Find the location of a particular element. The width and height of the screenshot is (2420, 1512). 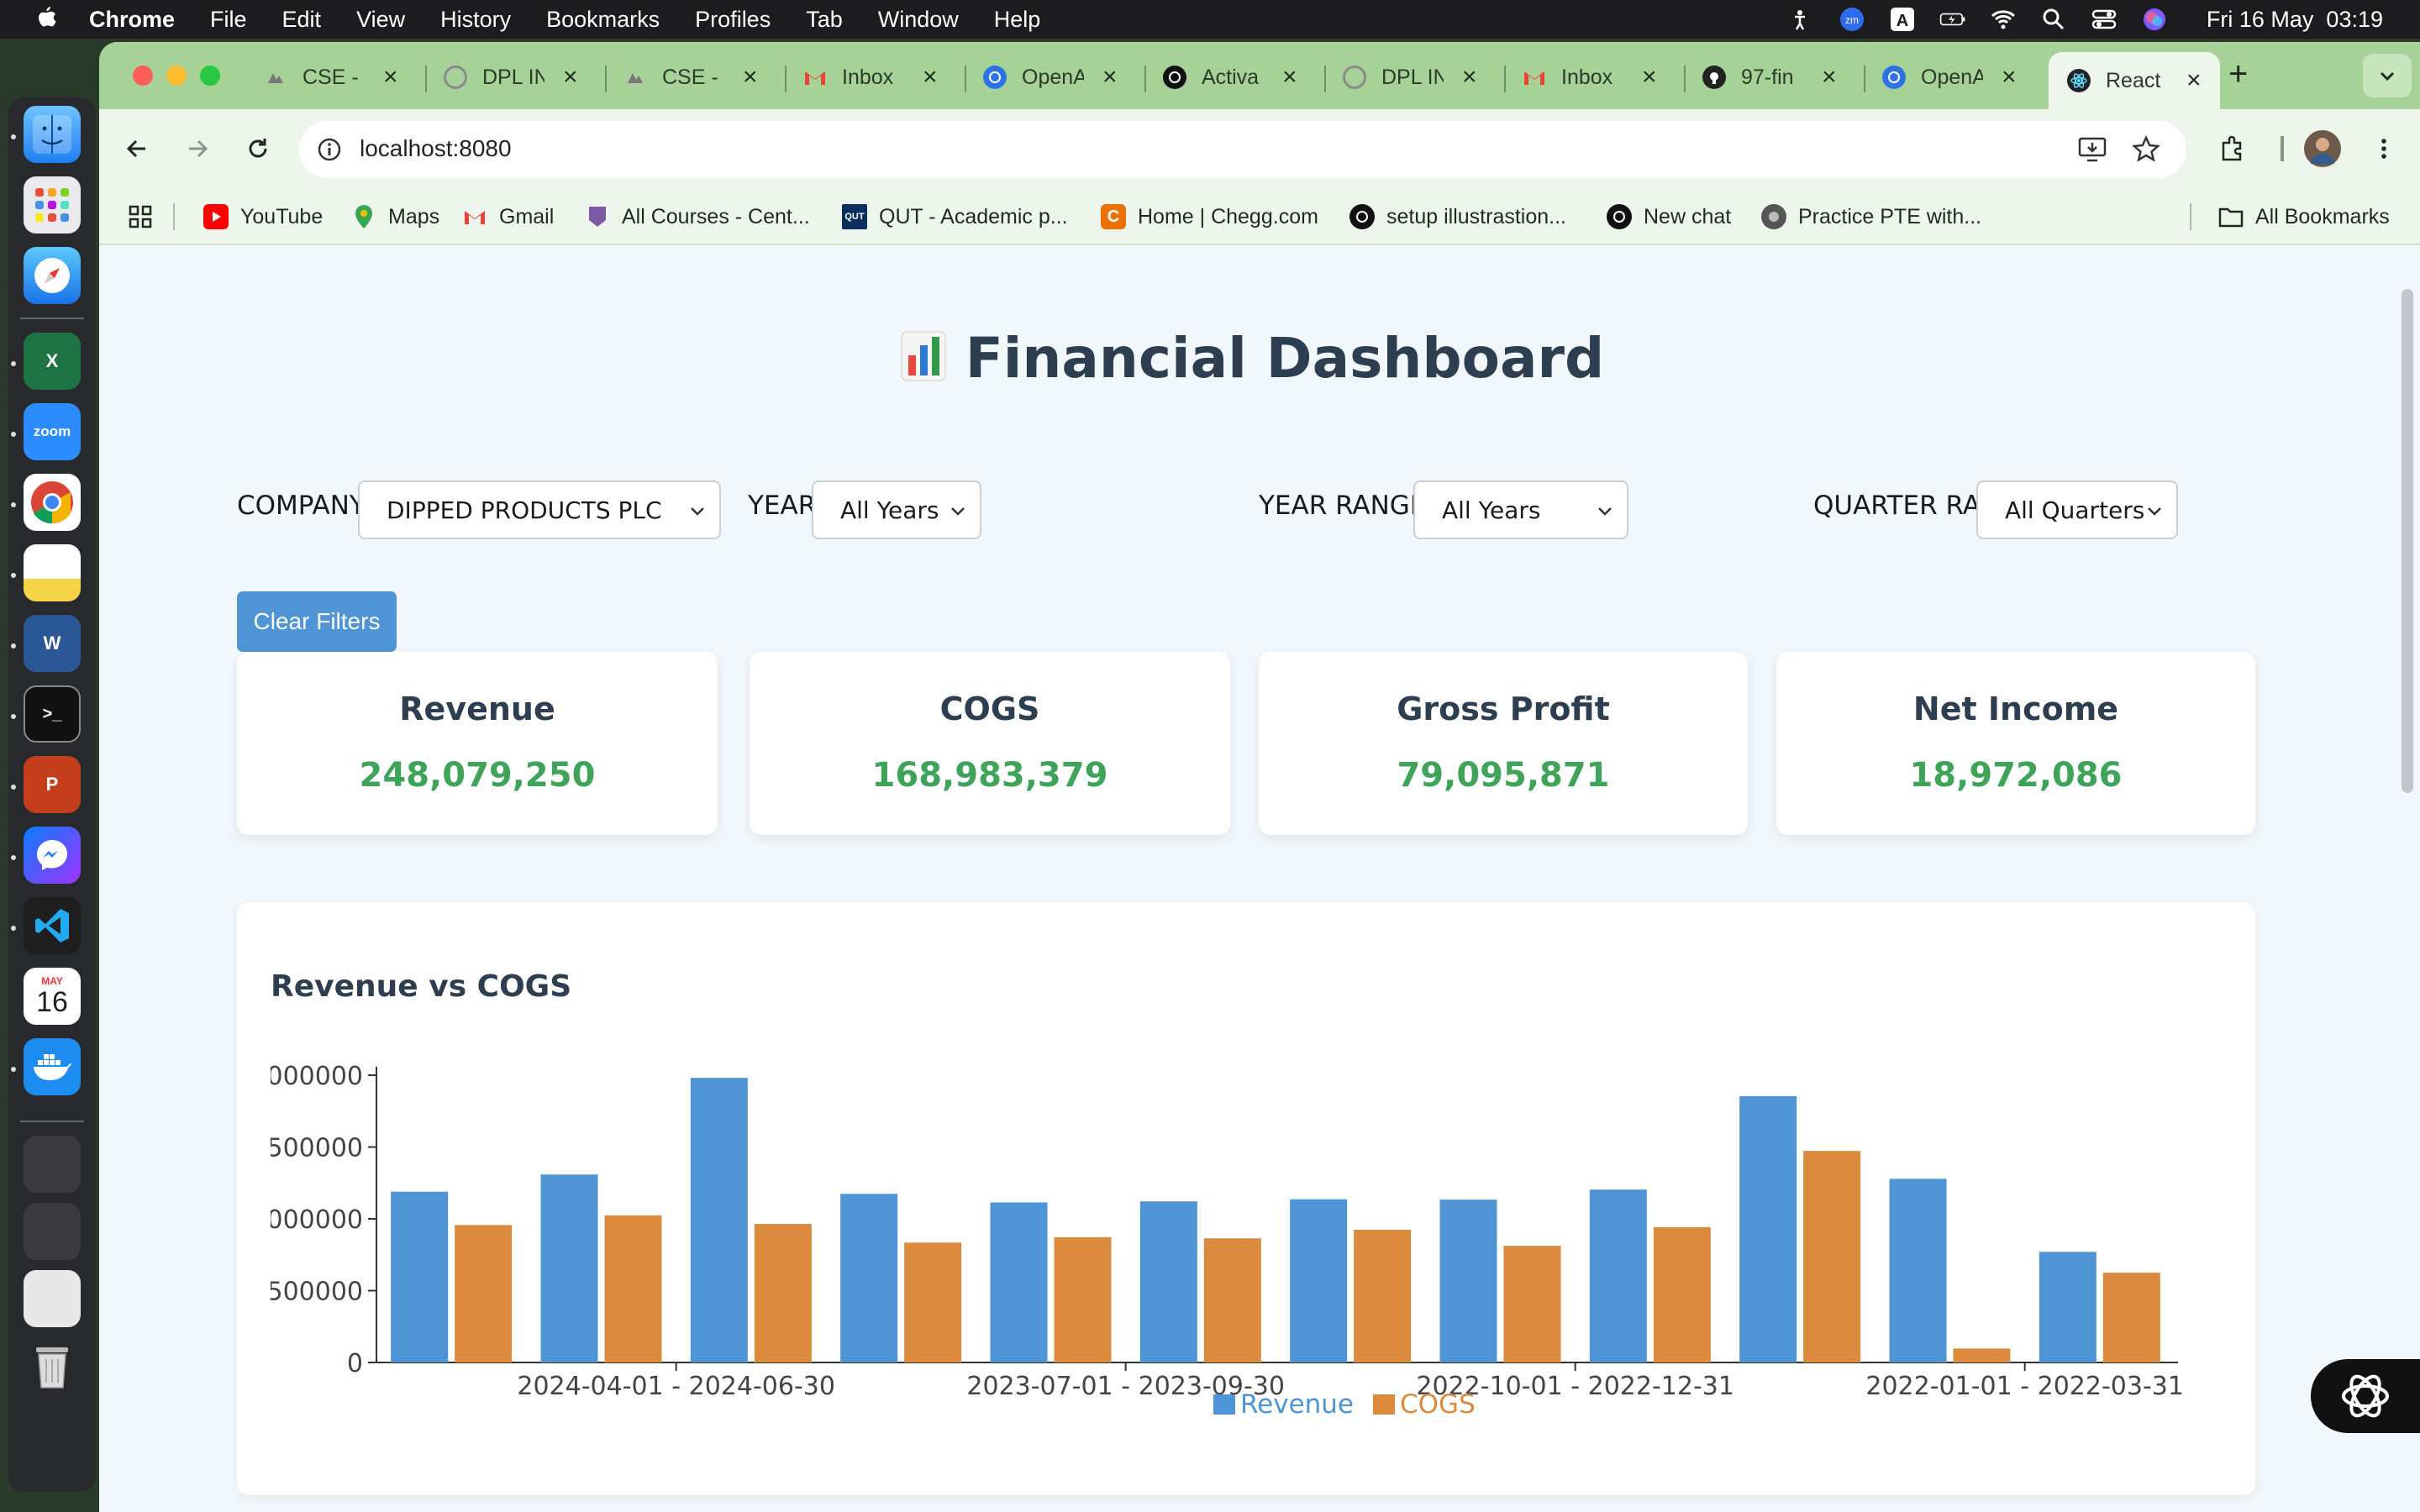

browser-tab: 97-fin × is located at coordinates (1769, 77).